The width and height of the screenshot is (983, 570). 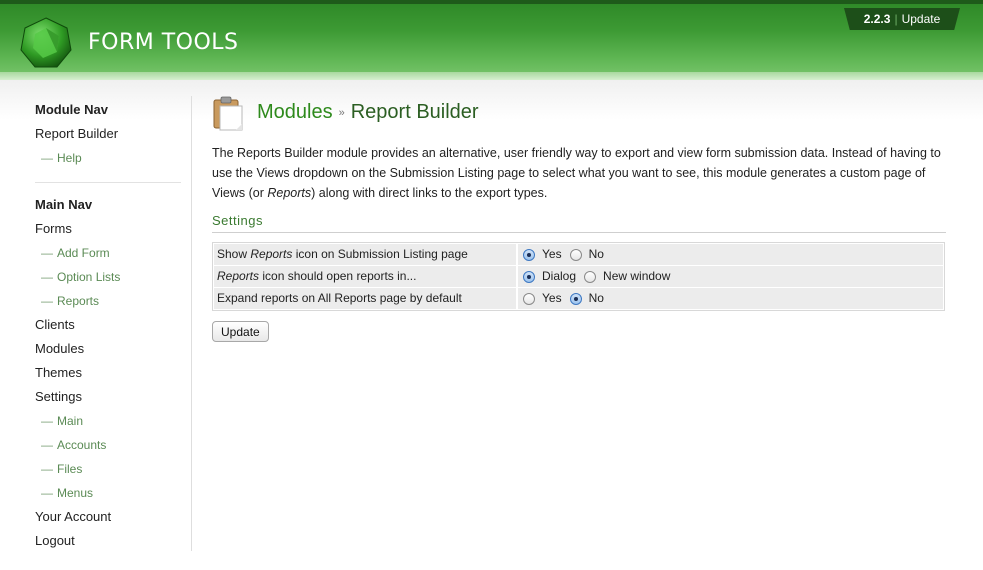 I want to click on sidebar-item-label: Logout, so click(x=55, y=540).